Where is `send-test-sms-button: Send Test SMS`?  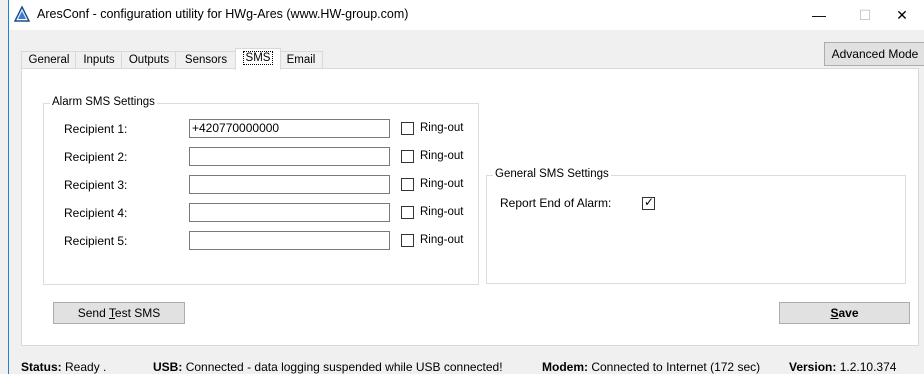 send-test-sms-button: Send Test SMS is located at coordinates (119, 313).